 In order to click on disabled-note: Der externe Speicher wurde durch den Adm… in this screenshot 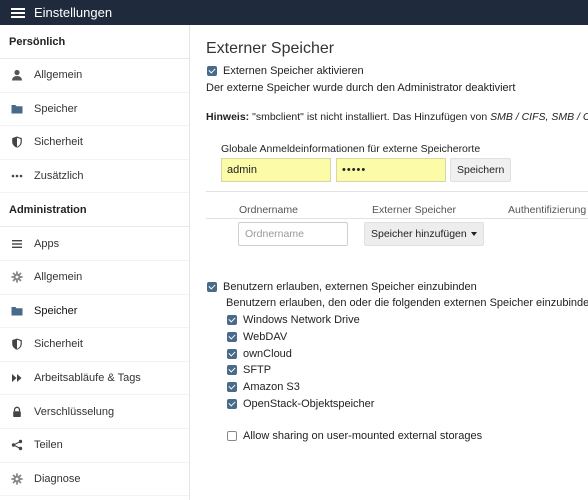, I will do `click(361, 88)`.